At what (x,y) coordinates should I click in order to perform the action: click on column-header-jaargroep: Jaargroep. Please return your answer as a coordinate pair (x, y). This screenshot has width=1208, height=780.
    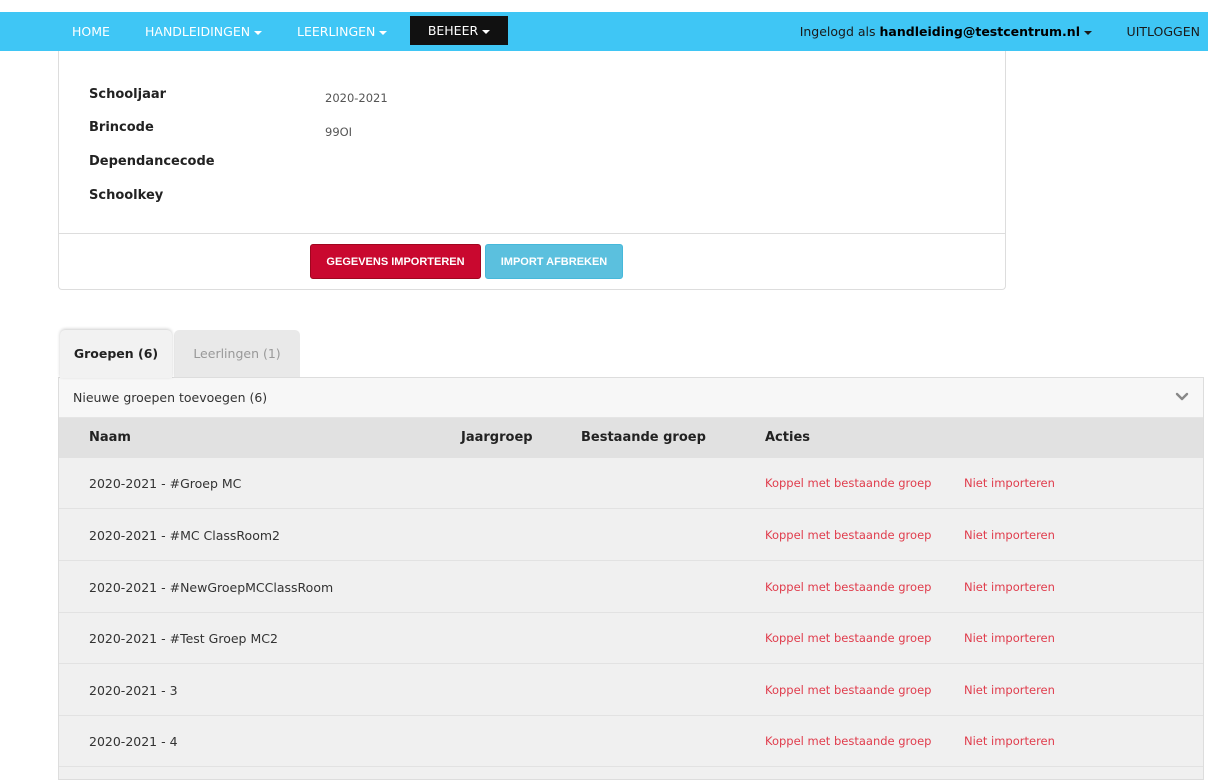
    Looking at the image, I should click on (497, 437).